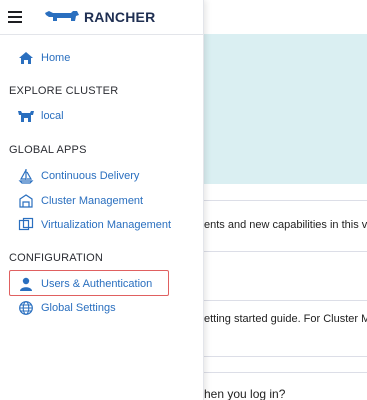  I want to click on hamburger-menu-icon, so click(15, 17).